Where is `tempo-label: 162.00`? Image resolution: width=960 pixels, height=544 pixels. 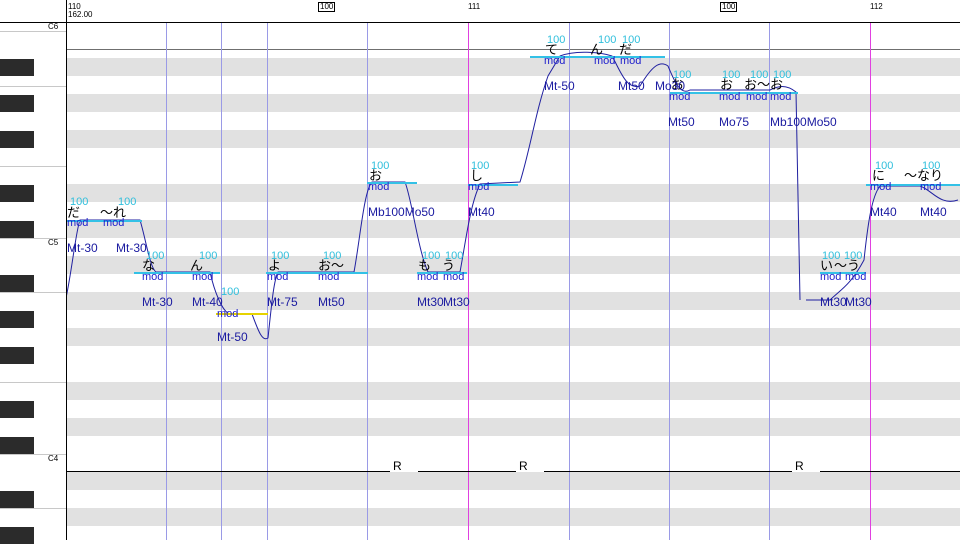 tempo-label: 162.00 is located at coordinates (80, 14).